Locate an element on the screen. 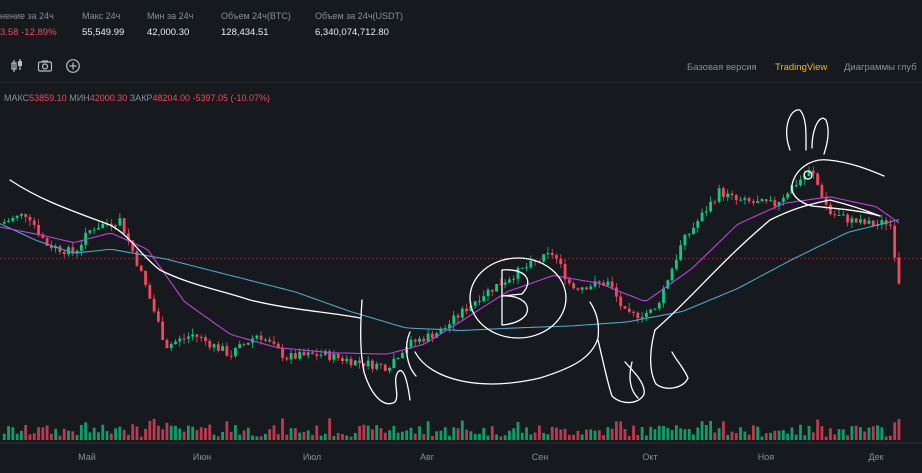 Image resolution: width=922 pixels, height=473 pixels. stat-change-24h: нение за 24ч 3.58 -12.89% is located at coordinates (28, 24).